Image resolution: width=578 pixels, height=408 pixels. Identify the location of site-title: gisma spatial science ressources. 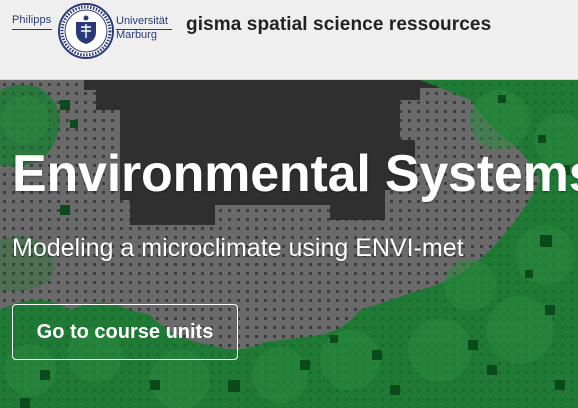
(338, 25).